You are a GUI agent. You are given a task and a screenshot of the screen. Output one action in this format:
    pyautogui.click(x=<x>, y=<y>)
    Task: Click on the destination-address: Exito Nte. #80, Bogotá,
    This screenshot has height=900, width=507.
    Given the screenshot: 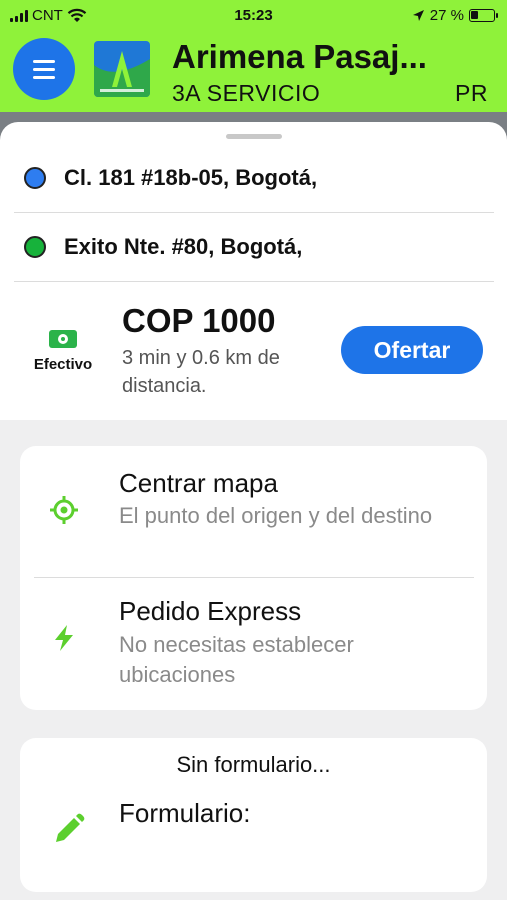 What is the action you would take?
    pyautogui.click(x=183, y=246)
    